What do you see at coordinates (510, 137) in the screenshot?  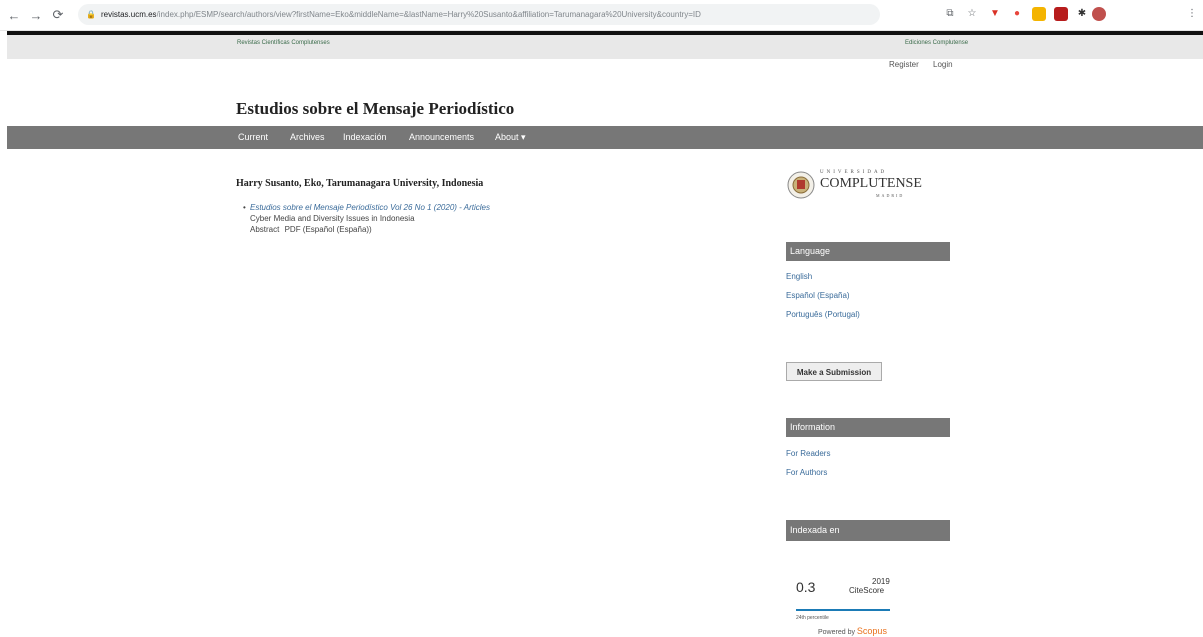 I see `nav-about: About ▾` at bounding box center [510, 137].